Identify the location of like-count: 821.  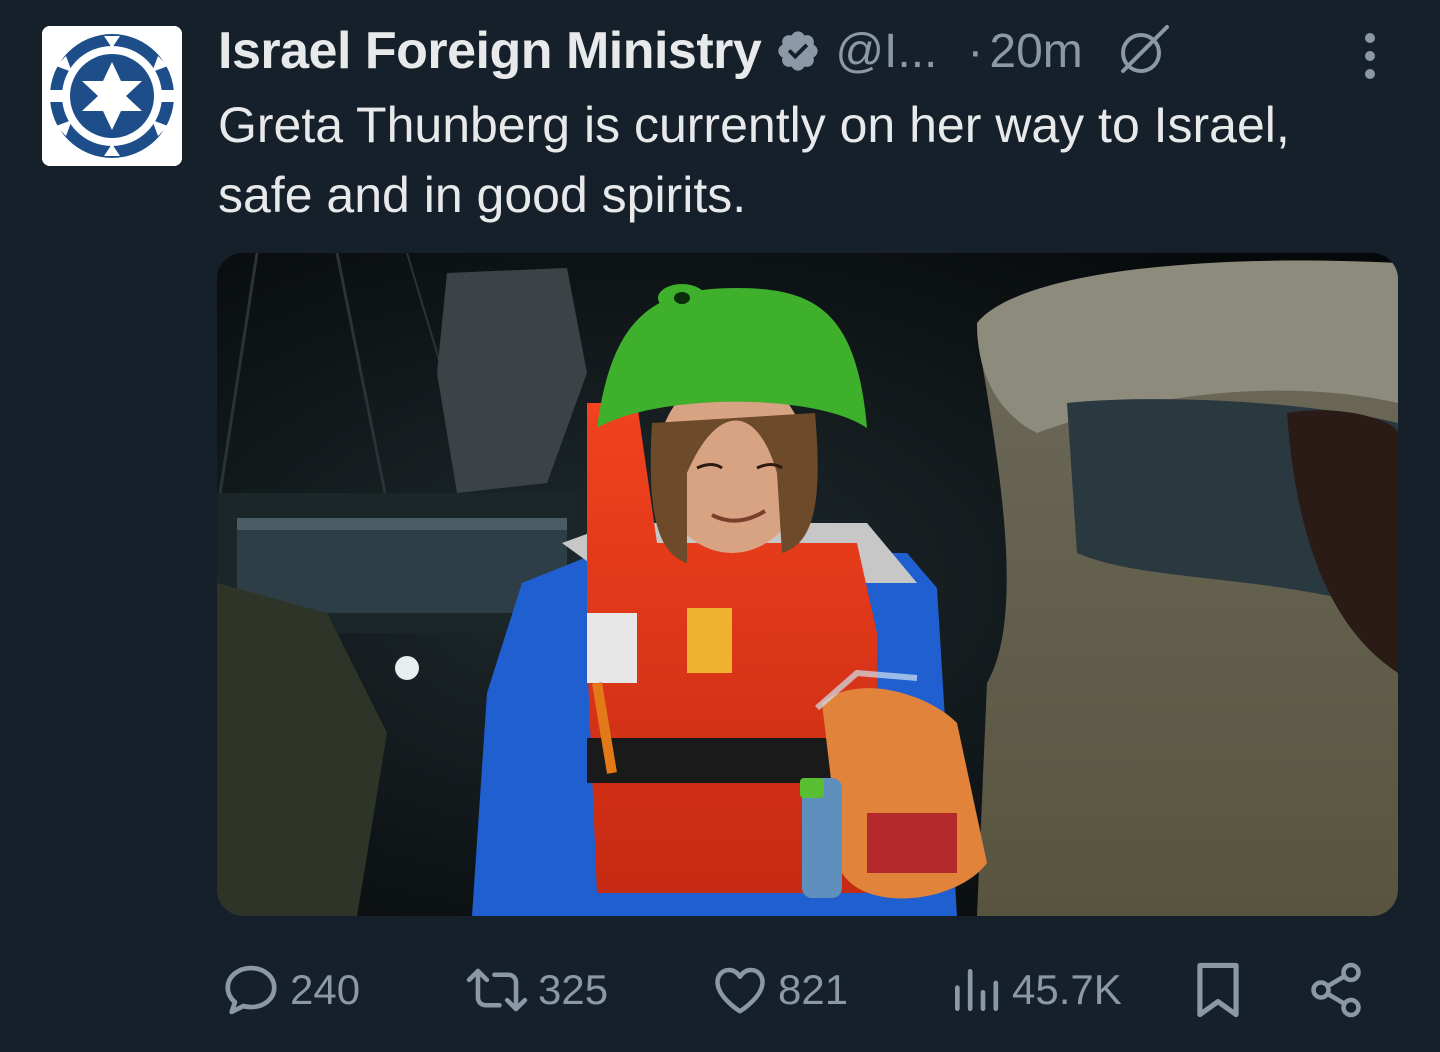
(813, 989).